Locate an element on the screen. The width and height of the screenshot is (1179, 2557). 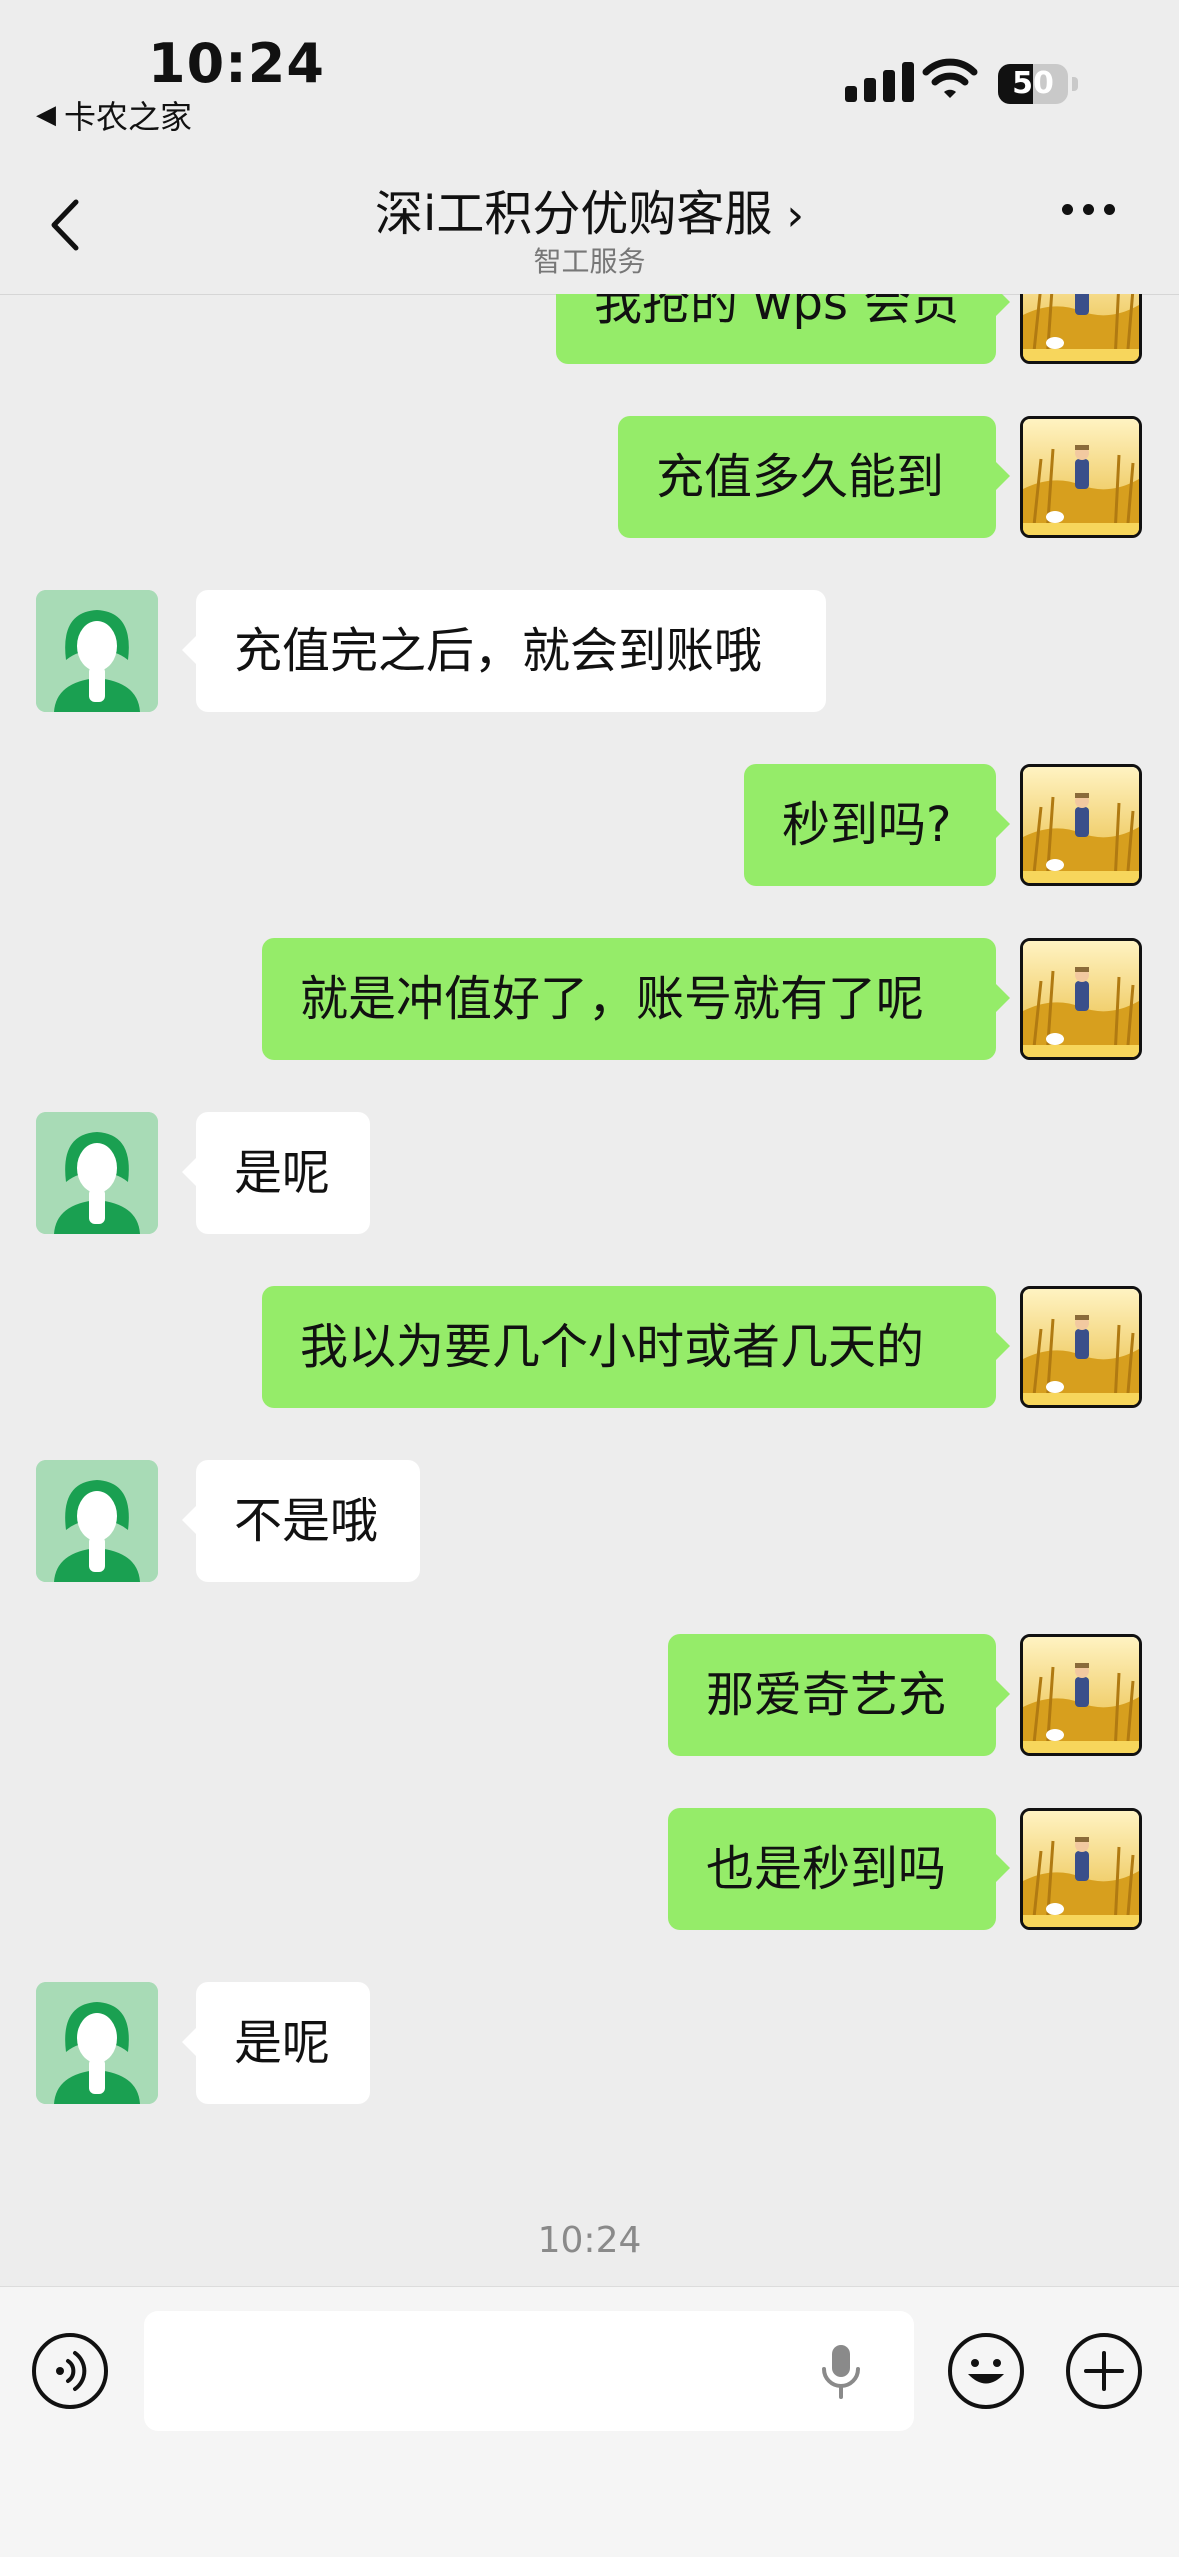
microphone-icon is located at coordinates (841, 2372).